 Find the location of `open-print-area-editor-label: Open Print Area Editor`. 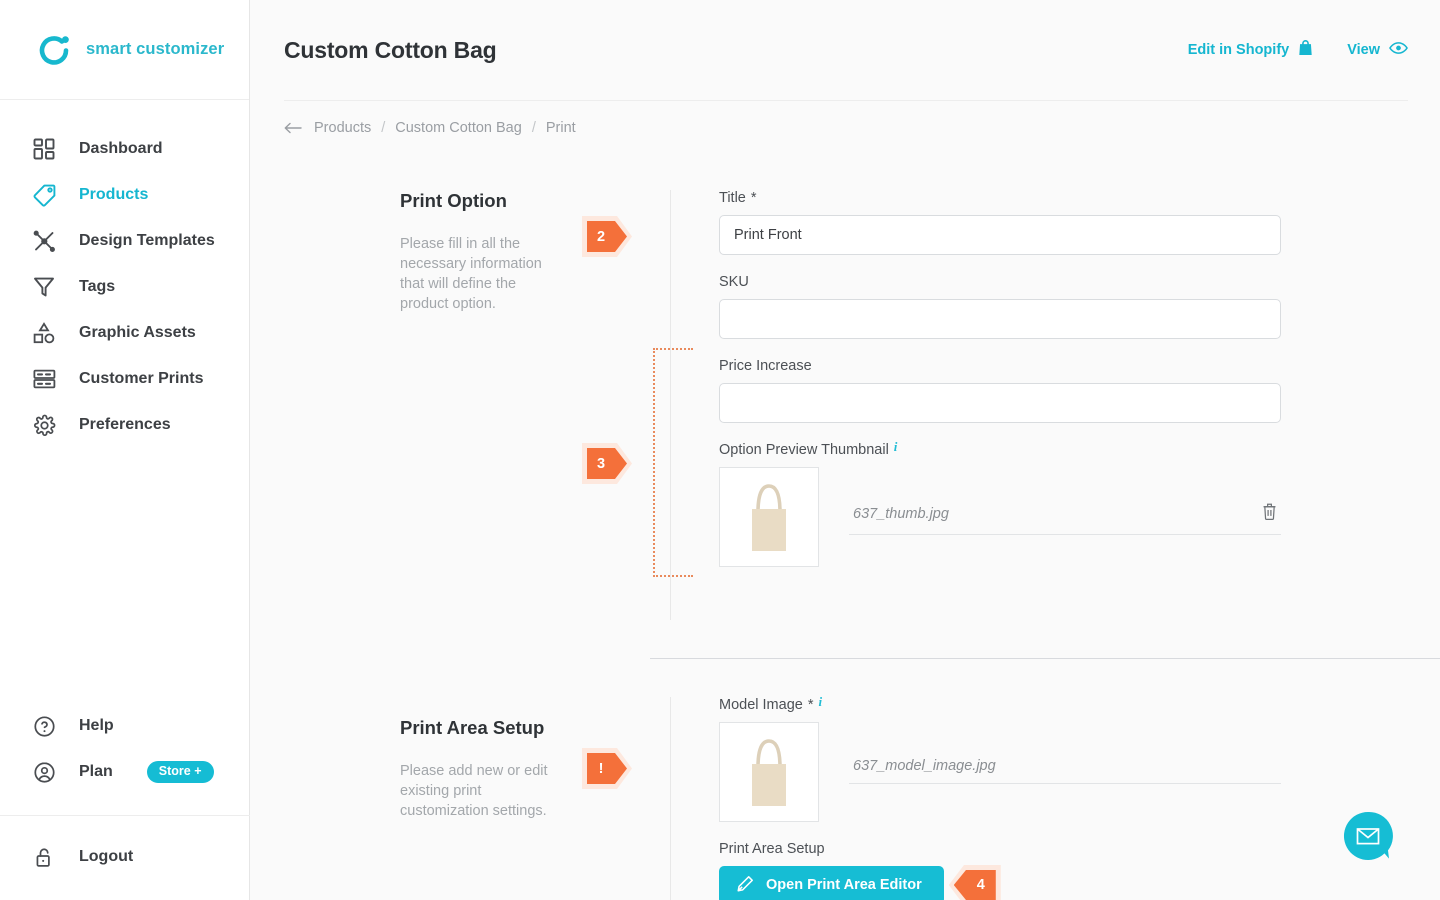

open-print-area-editor-label: Open Print Area Editor is located at coordinates (844, 885).